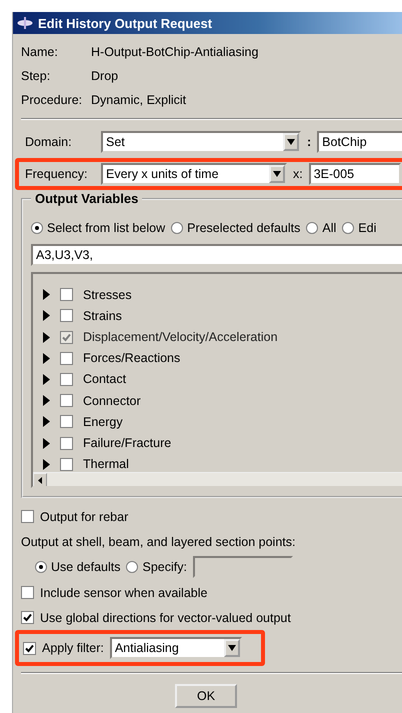  Describe the element at coordinates (243, 228) in the screenshot. I see `radio-label: Preselected defaults` at that location.